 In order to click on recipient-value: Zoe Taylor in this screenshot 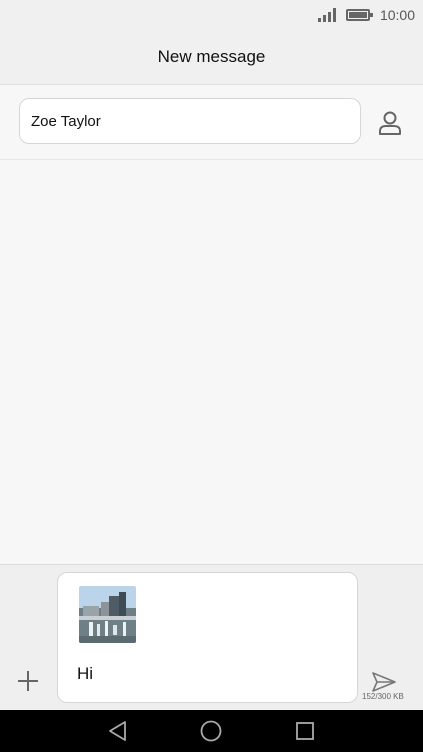, I will do `click(66, 121)`.